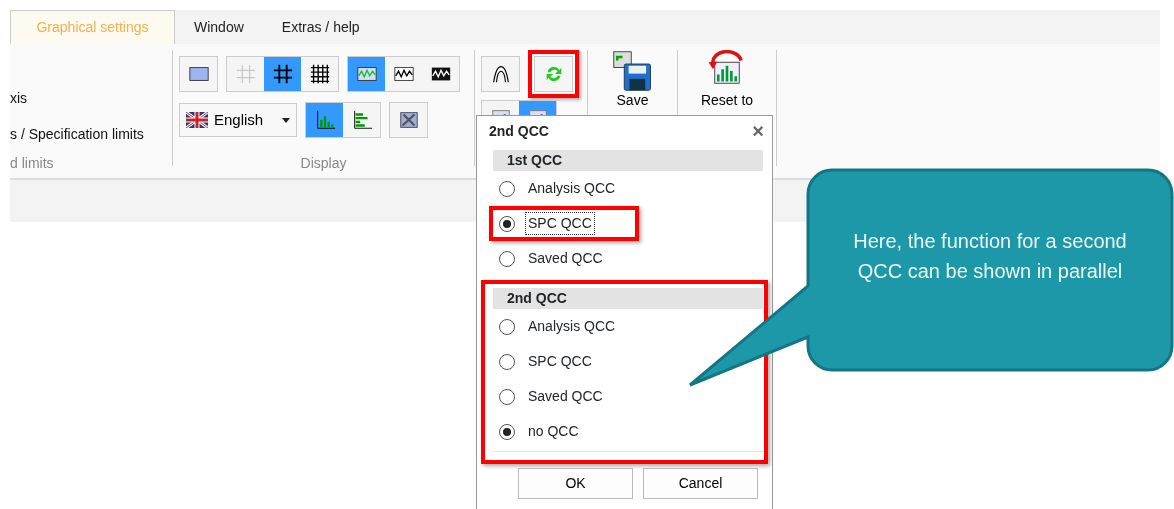 Image resolution: width=1174 pixels, height=509 pixels. Describe the element at coordinates (32, 163) in the screenshot. I see `group-label: d limits` at that location.